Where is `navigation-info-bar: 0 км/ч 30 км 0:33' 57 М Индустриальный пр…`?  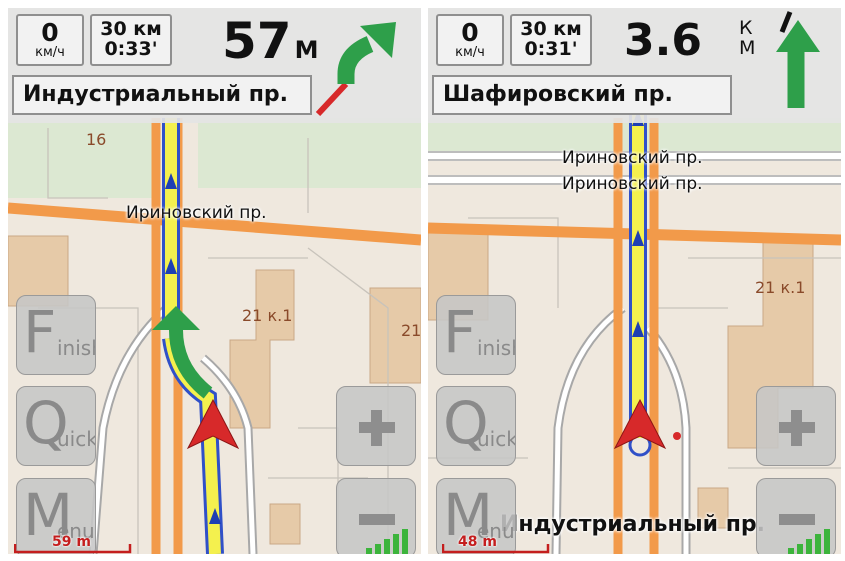
navigation-info-bar: 0 км/ч 30 км 0:33' 57 М Индустриальный пр… is located at coordinates (214, 65).